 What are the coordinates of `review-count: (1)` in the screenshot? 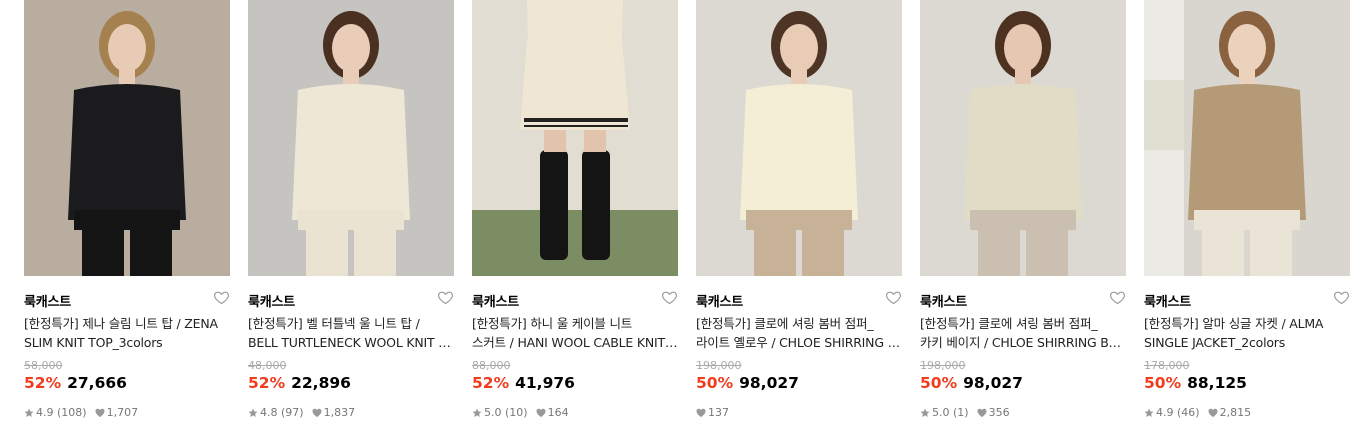 It's located at (961, 412).